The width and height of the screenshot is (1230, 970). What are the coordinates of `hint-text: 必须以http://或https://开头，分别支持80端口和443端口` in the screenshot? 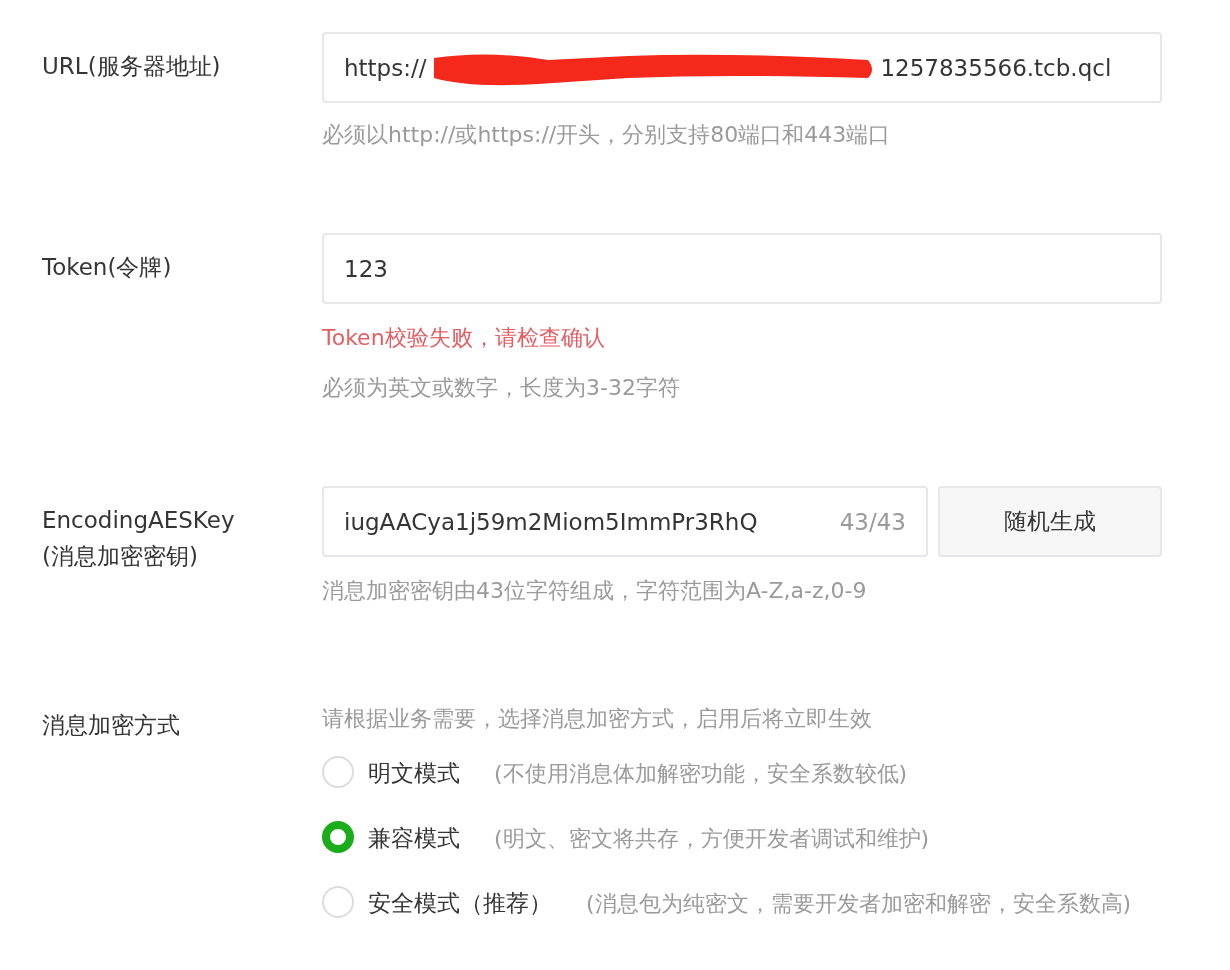 It's located at (607, 135).